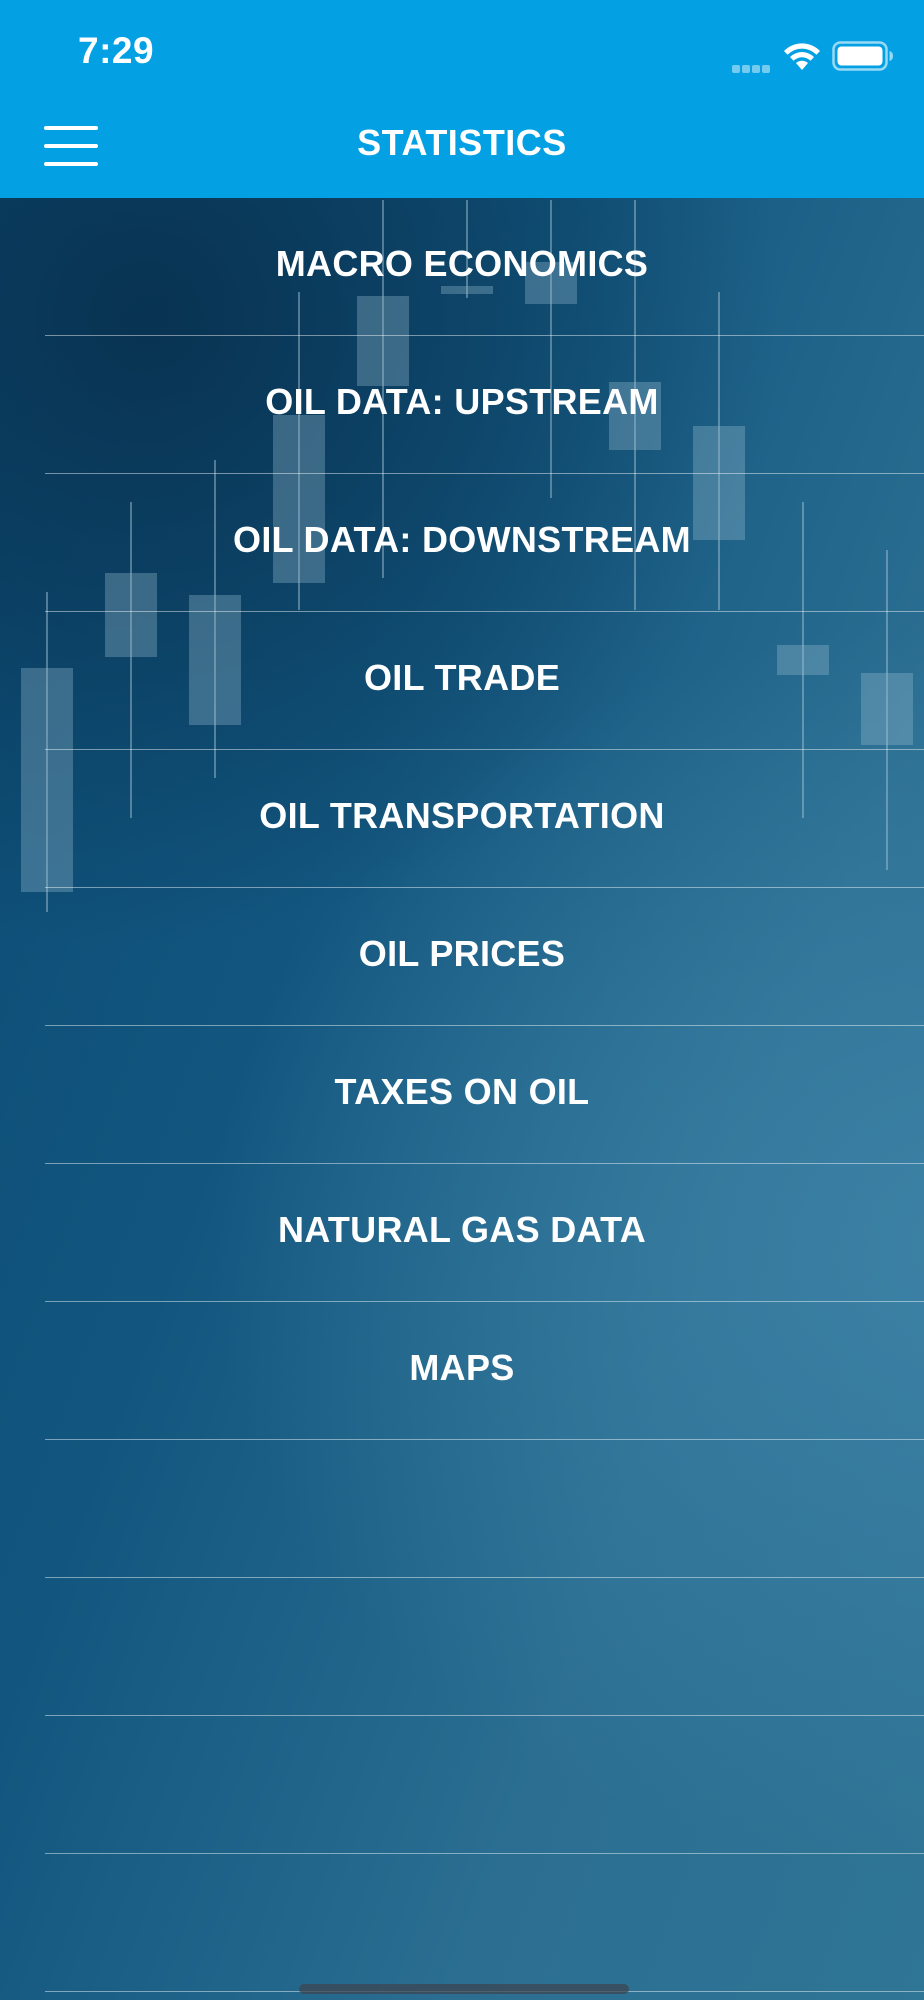  I want to click on menu-item-label: OIL PRICES, so click(462, 953).